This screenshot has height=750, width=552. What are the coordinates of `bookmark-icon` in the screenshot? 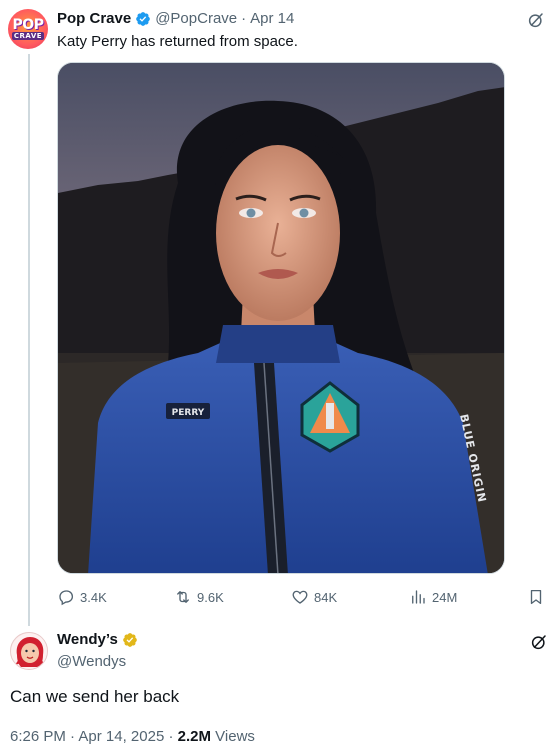 It's located at (536, 597).